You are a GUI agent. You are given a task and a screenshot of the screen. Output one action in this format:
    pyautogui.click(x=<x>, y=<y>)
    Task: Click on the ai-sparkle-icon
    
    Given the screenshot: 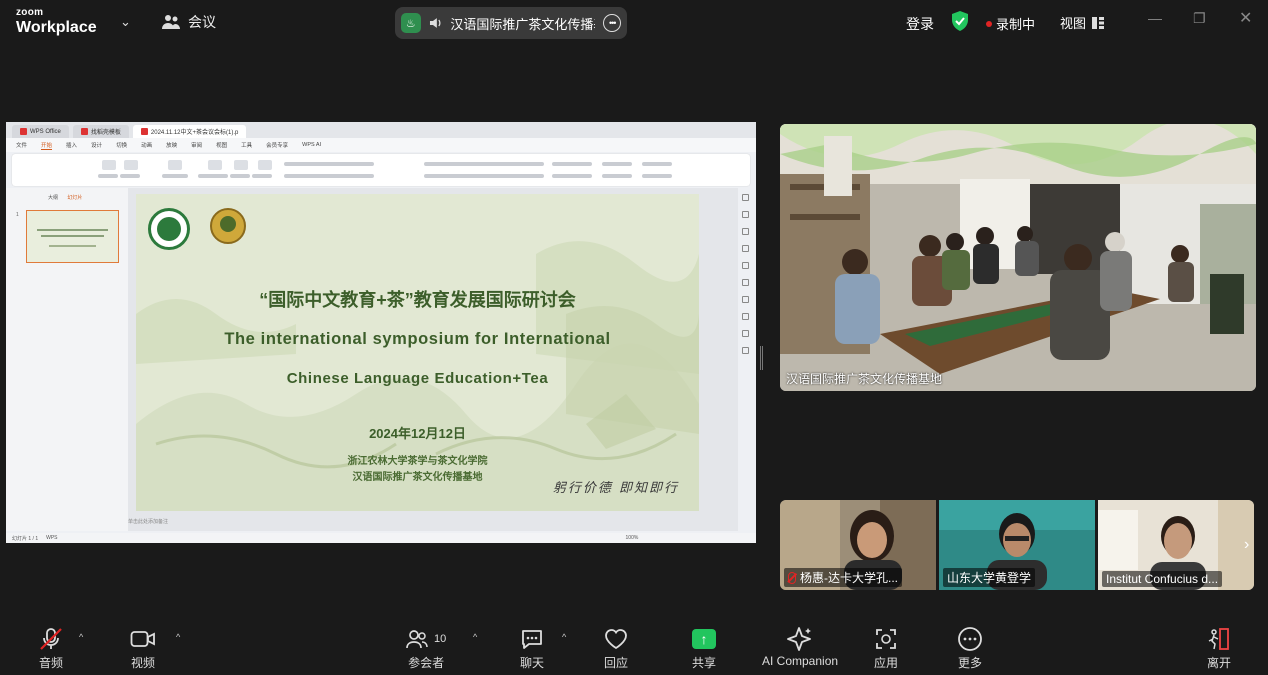 What is the action you would take?
    pyautogui.click(x=799, y=639)
    